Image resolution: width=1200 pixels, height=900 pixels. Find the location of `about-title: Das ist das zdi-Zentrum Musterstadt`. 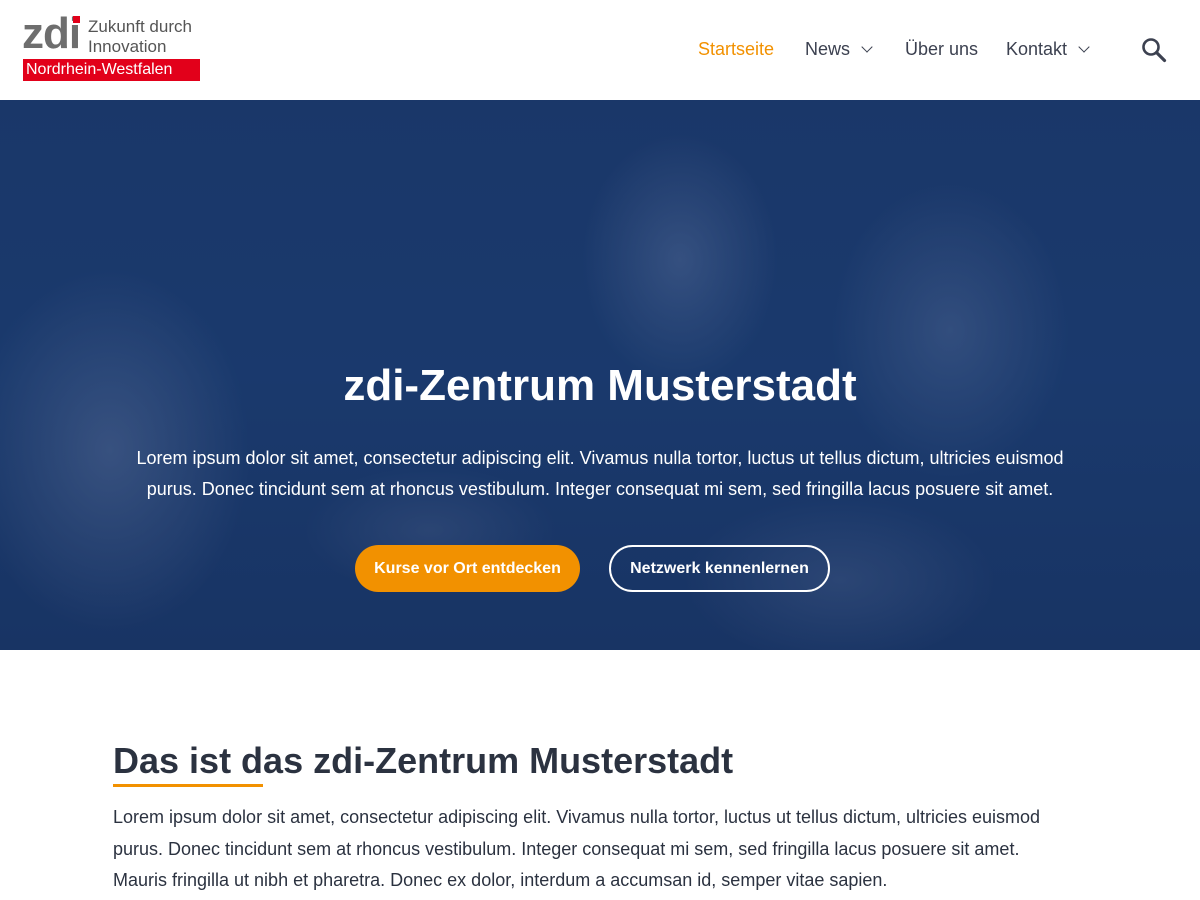

about-title: Das ist das zdi-Zentrum Musterstadt is located at coordinates (423, 760).